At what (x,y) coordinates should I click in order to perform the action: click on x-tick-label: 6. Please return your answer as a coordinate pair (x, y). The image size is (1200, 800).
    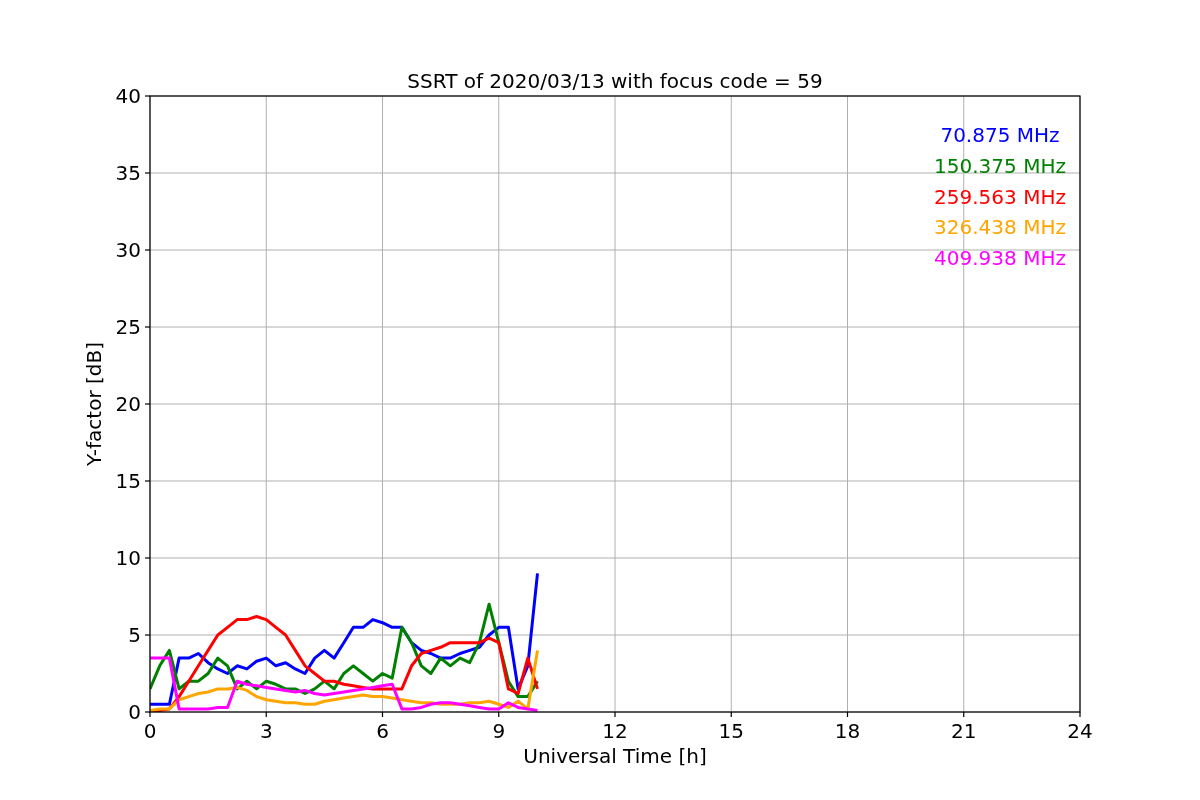
    Looking at the image, I should click on (382, 731).